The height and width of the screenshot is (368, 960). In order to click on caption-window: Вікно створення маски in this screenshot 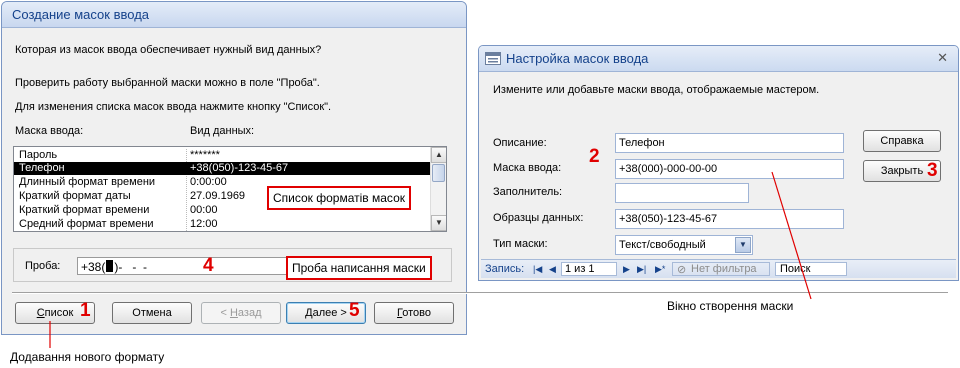, I will do `click(730, 306)`.